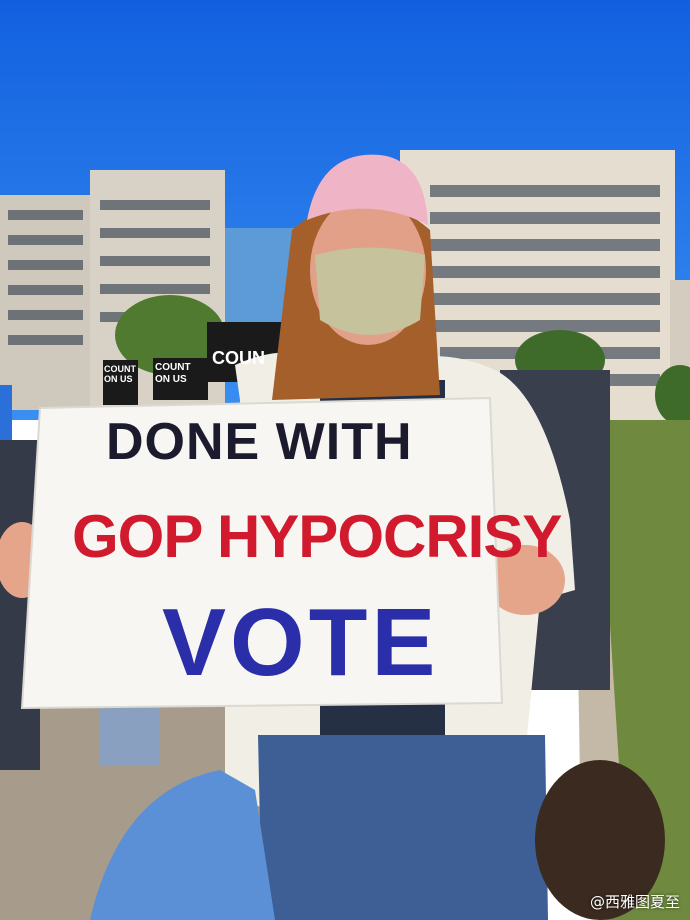  What do you see at coordinates (259, 442) in the screenshot?
I see `sign-line-done-with: DONE WITH` at bounding box center [259, 442].